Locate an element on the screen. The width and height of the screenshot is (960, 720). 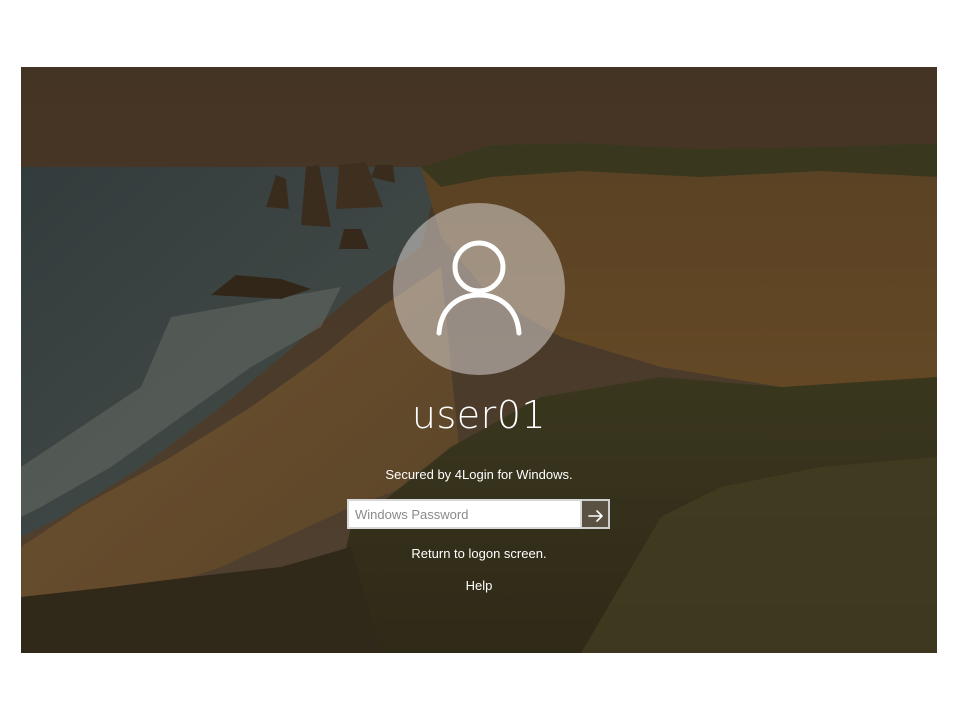
return-to-logon-row: Return to logon screen. is located at coordinates (479, 553).